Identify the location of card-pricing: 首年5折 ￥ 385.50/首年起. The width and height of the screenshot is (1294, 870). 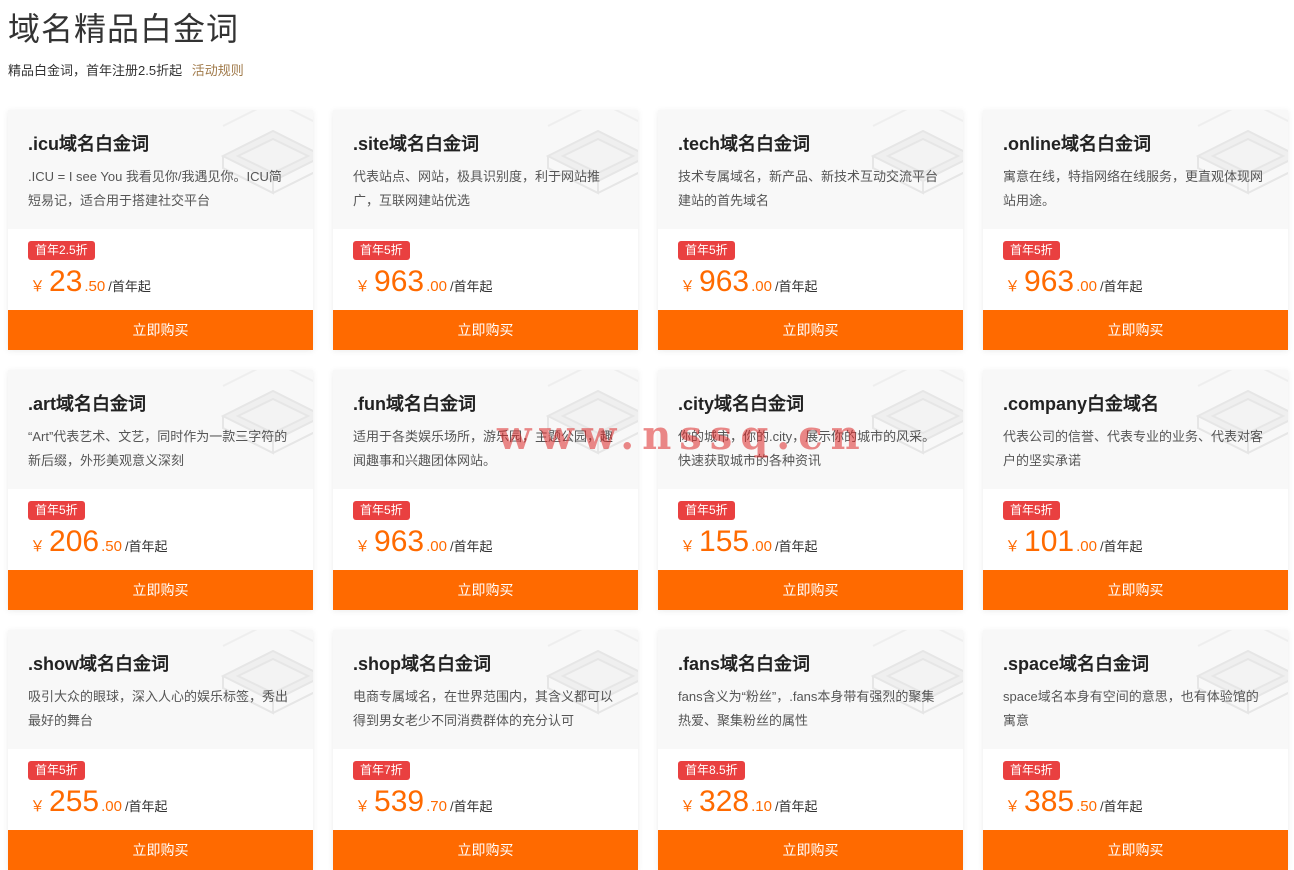
(1135, 789).